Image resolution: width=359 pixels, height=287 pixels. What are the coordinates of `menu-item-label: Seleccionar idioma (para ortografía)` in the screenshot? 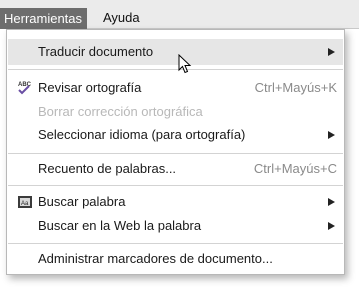 It's located at (142, 134).